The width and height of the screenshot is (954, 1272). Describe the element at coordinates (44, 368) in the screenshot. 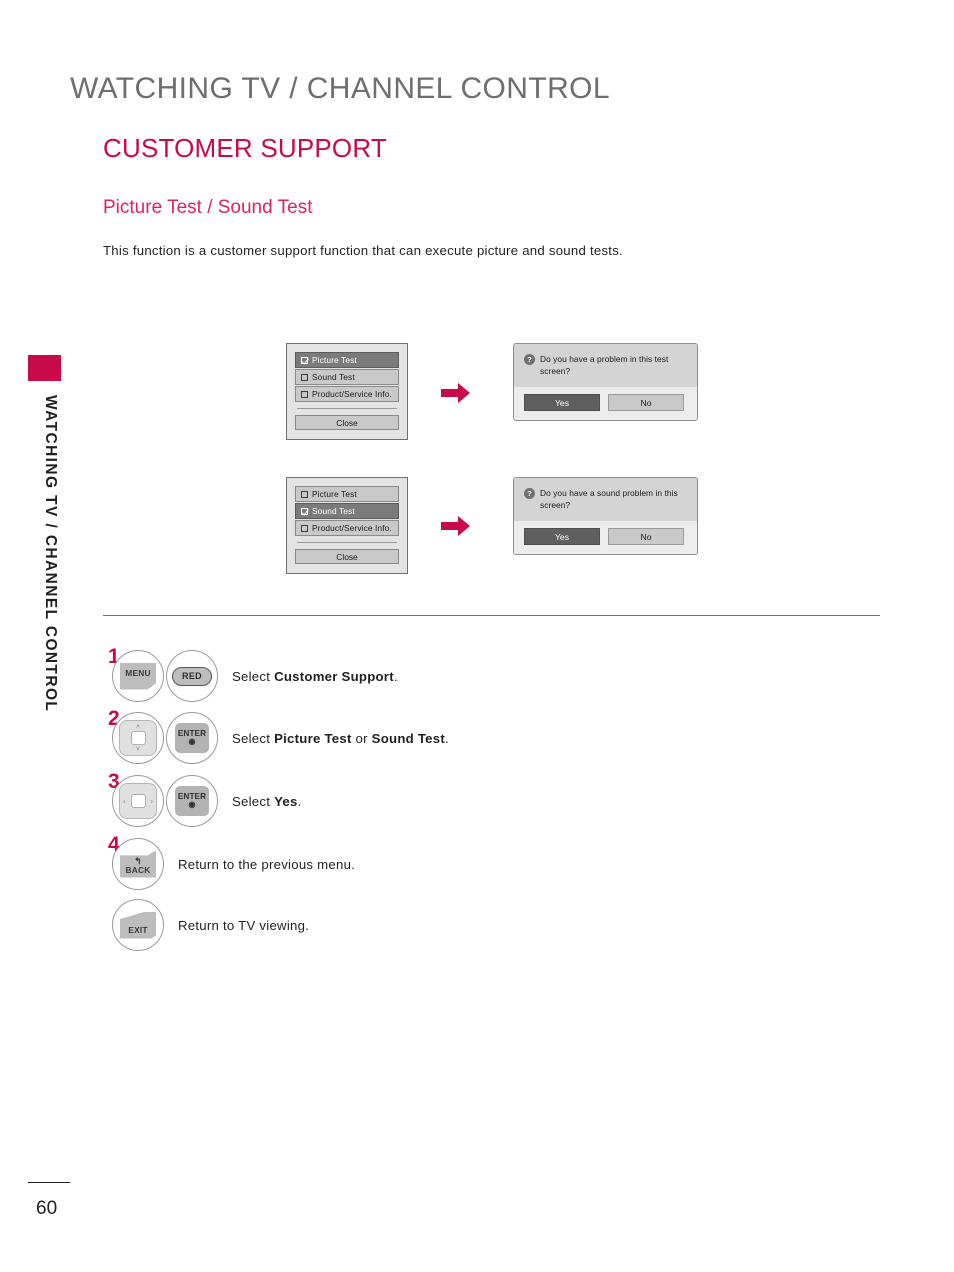

I see `sidebar-chapter-tab` at that location.